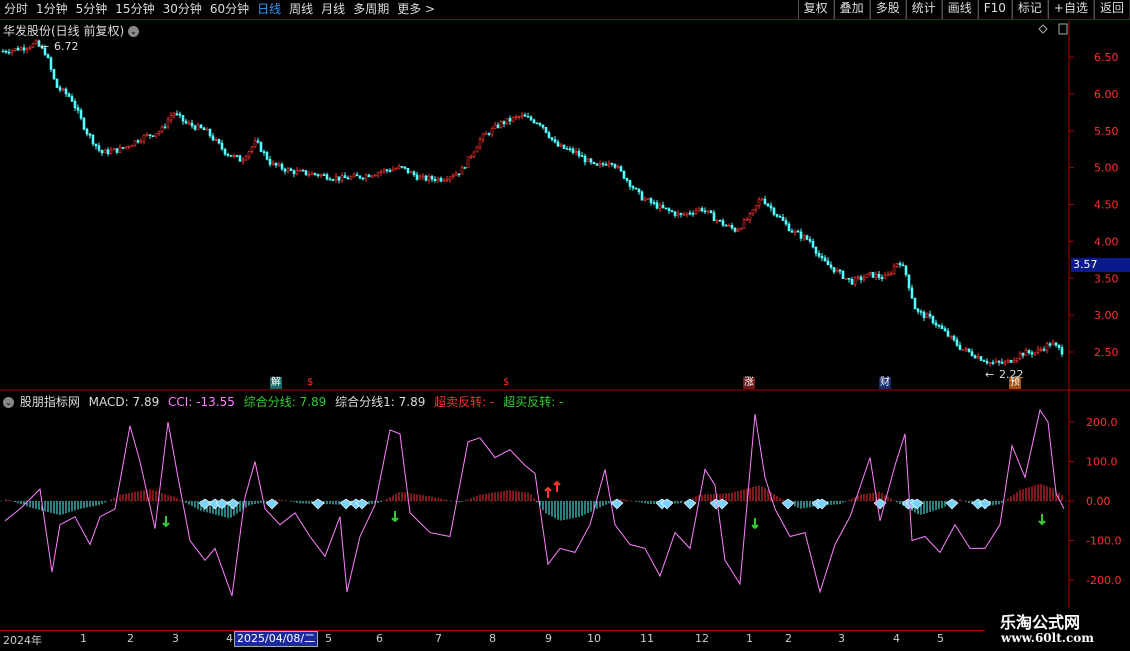 The height and width of the screenshot is (651, 1130). Describe the element at coordinates (506, 383) in the screenshot. I see `event-marker-dividend-2: $` at that location.